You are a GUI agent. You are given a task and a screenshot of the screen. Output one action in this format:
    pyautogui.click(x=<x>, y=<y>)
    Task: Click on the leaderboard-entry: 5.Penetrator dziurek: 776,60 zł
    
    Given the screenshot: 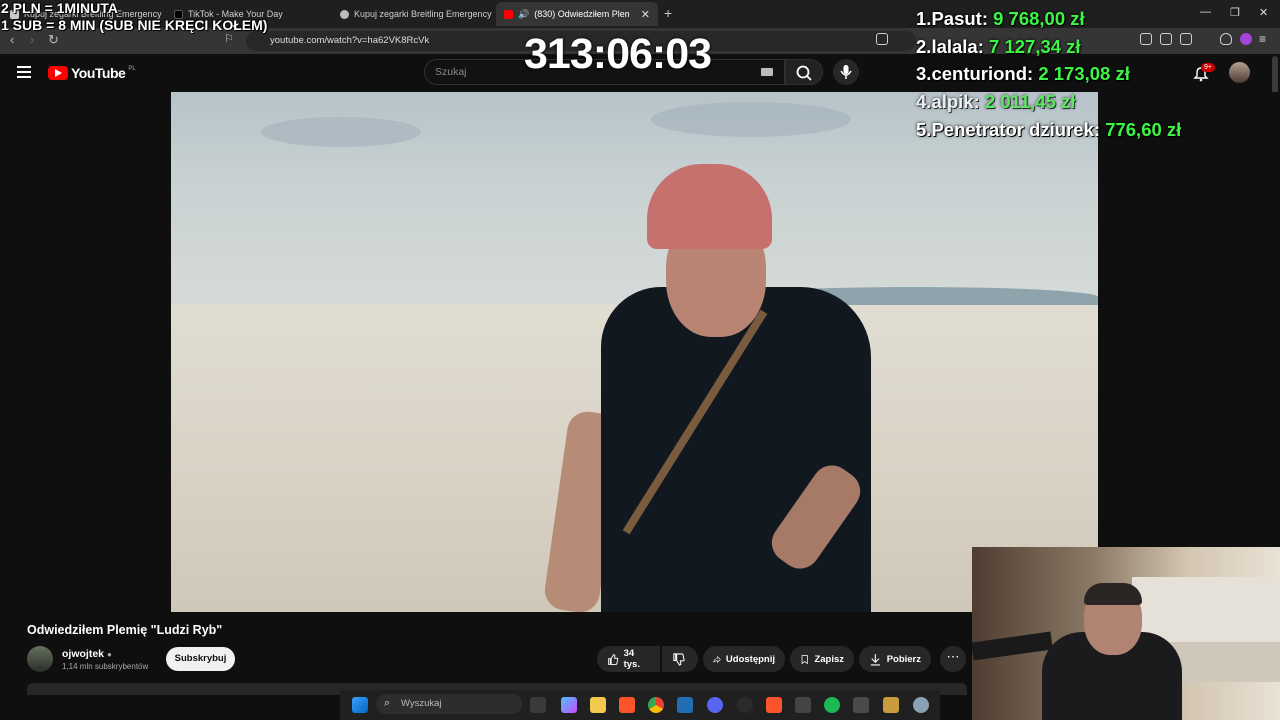 What is the action you would take?
    pyautogui.click(x=1048, y=130)
    